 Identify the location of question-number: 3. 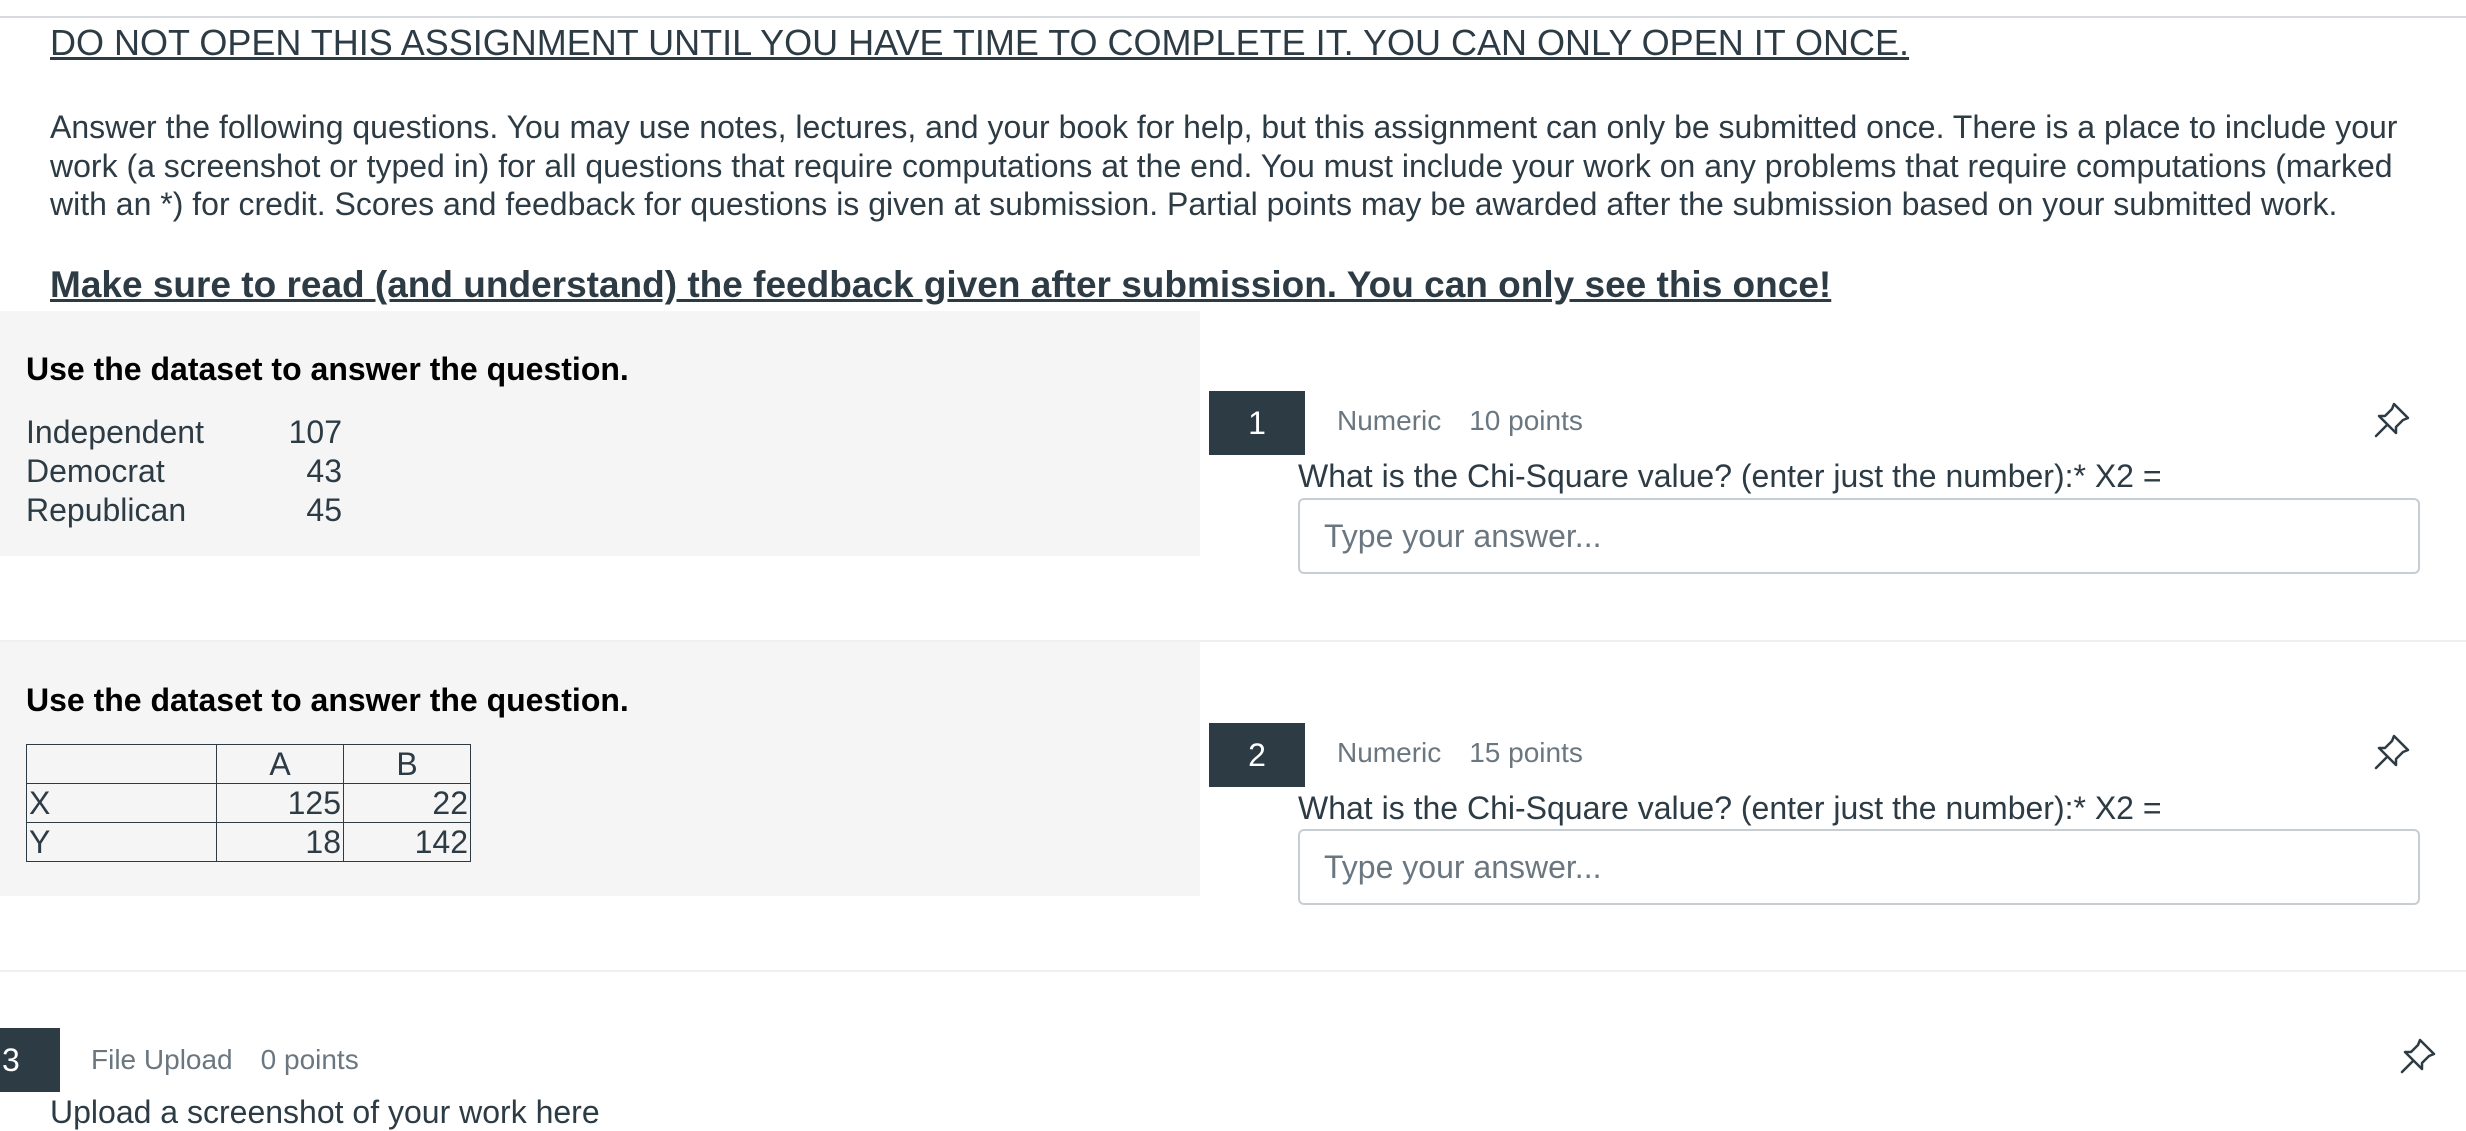
(11, 1059).